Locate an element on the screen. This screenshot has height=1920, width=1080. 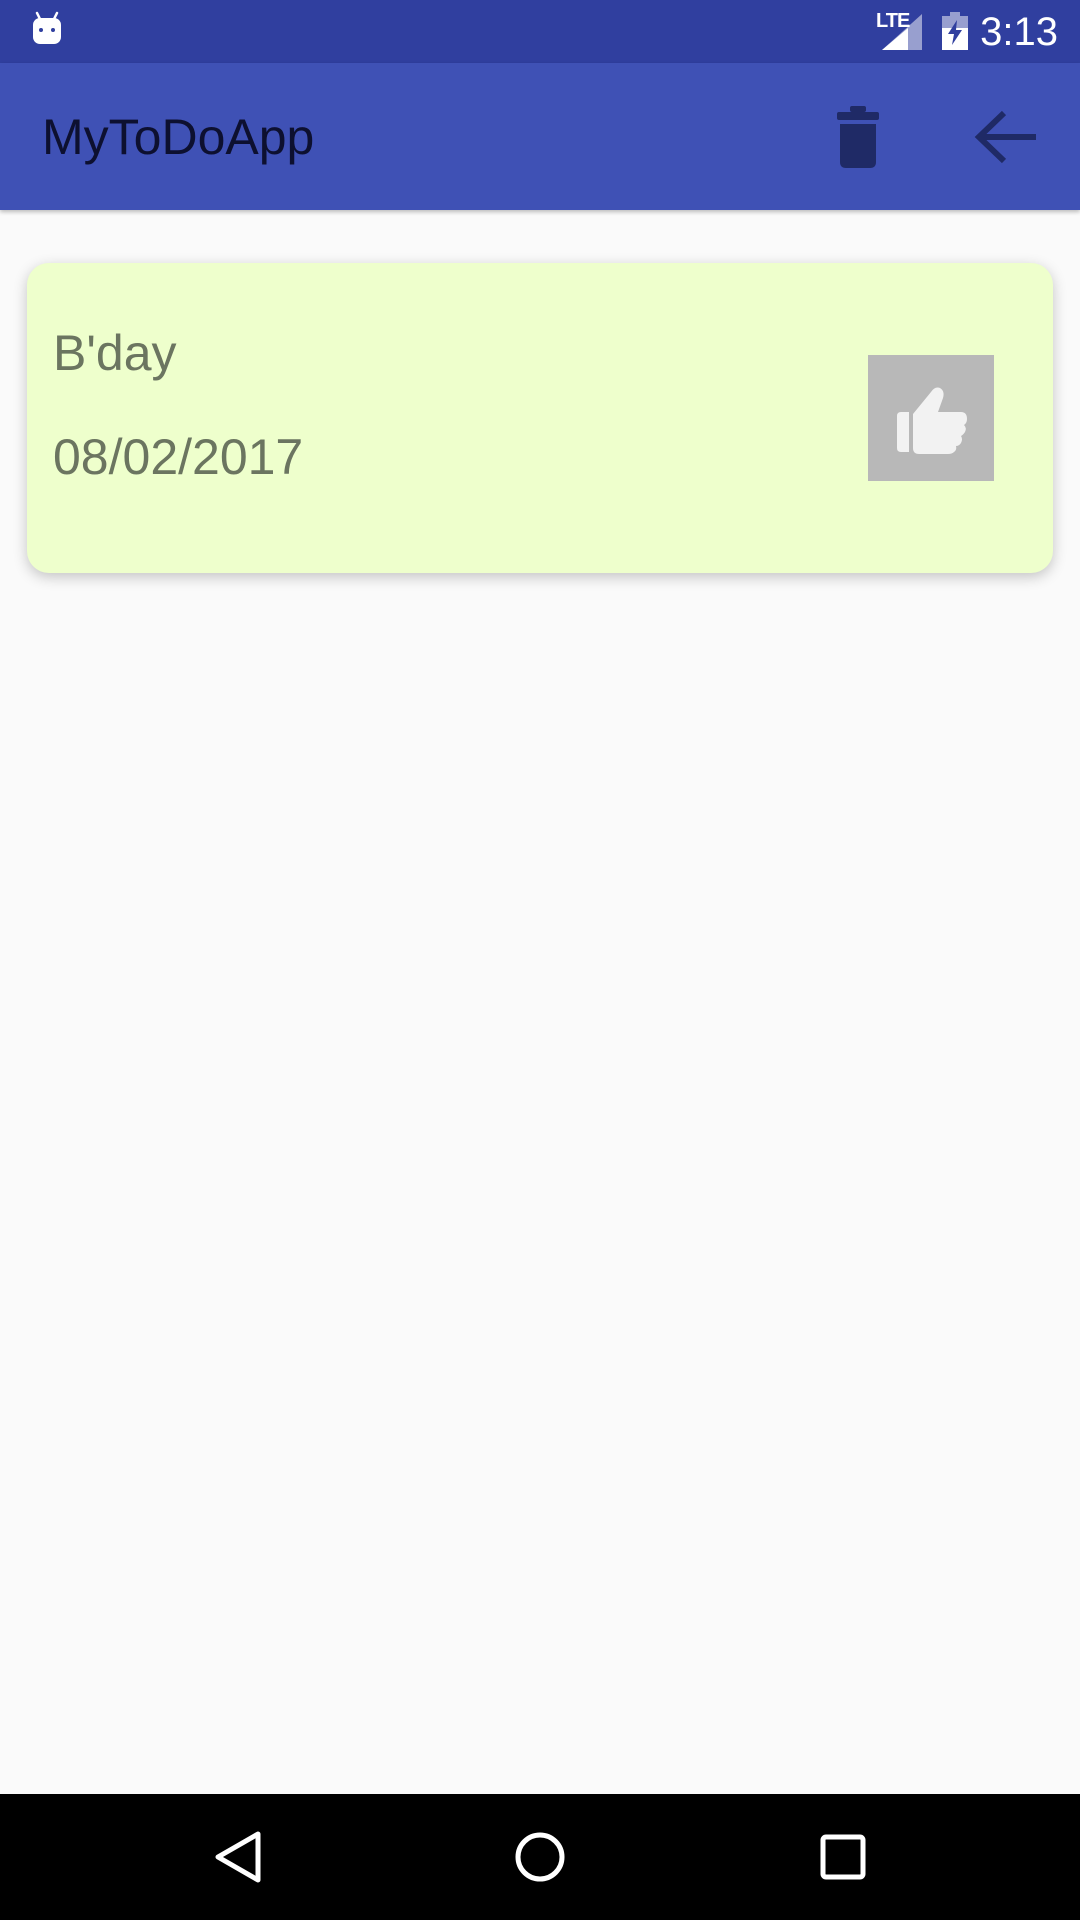
thumbs-up-button is located at coordinates (931, 418).